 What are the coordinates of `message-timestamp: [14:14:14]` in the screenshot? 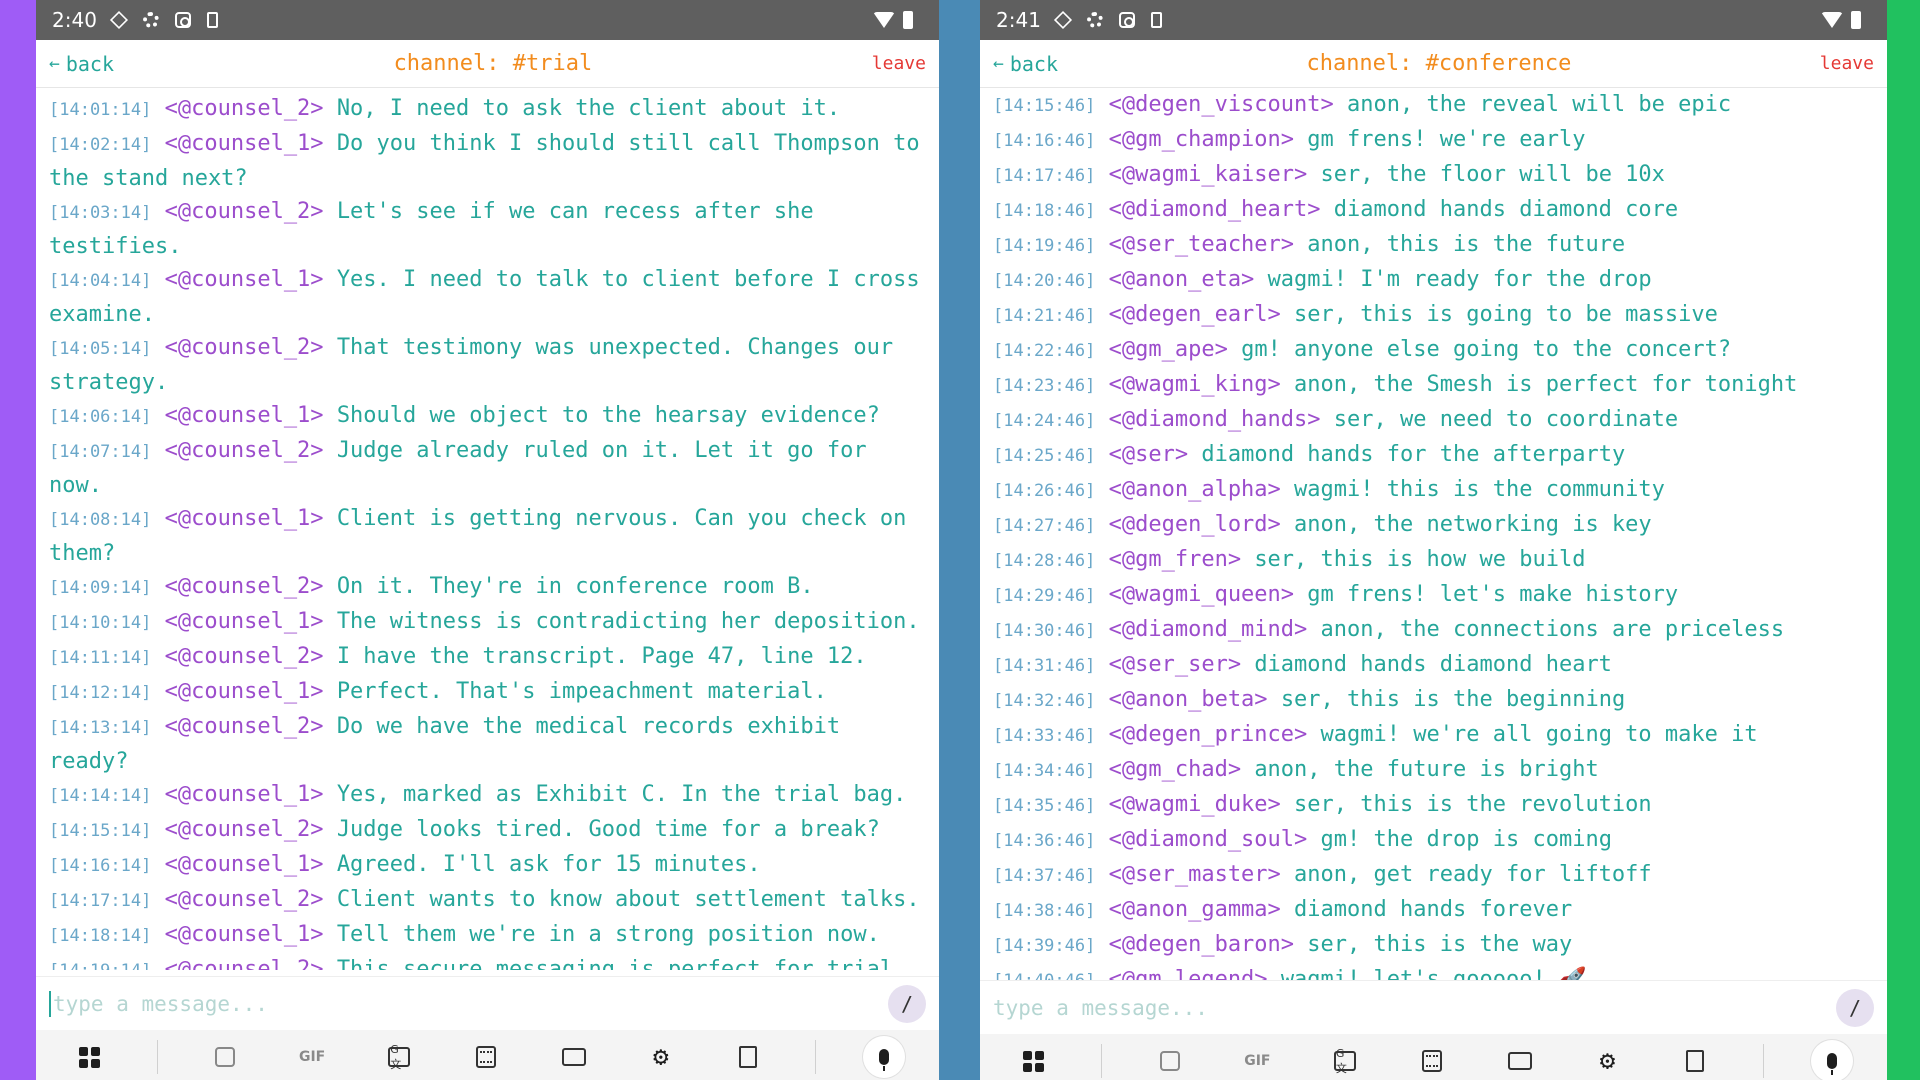 It's located at (100, 796).